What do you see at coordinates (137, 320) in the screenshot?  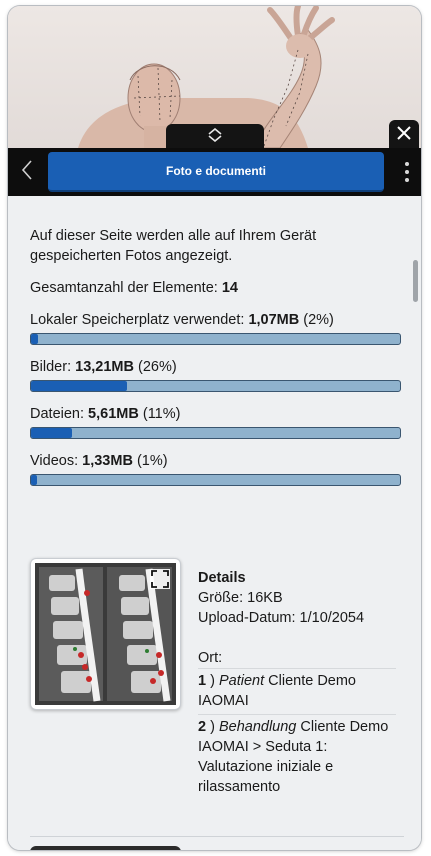 I see `stat-name: Lokaler Speicherplatz verwendet:` at bounding box center [137, 320].